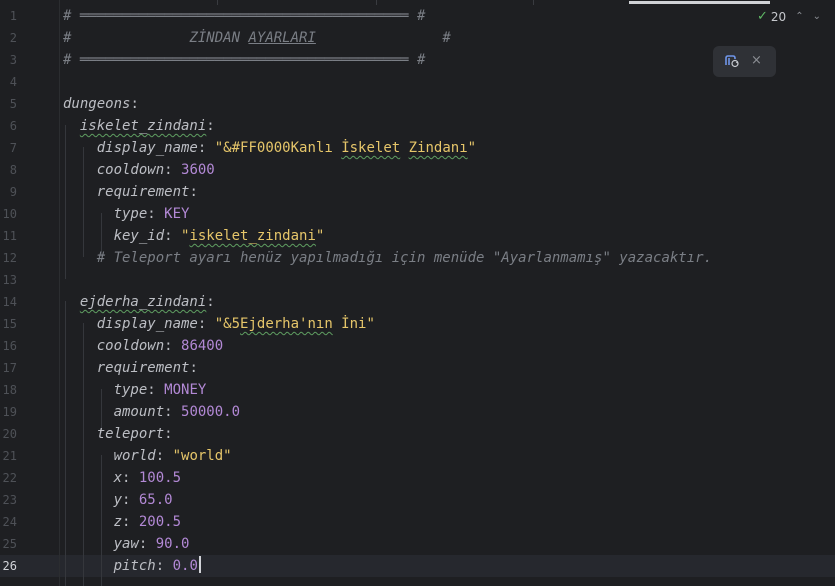 The image size is (835, 586). I want to click on yaml-key: ejderha_zindani, so click(143, 302).